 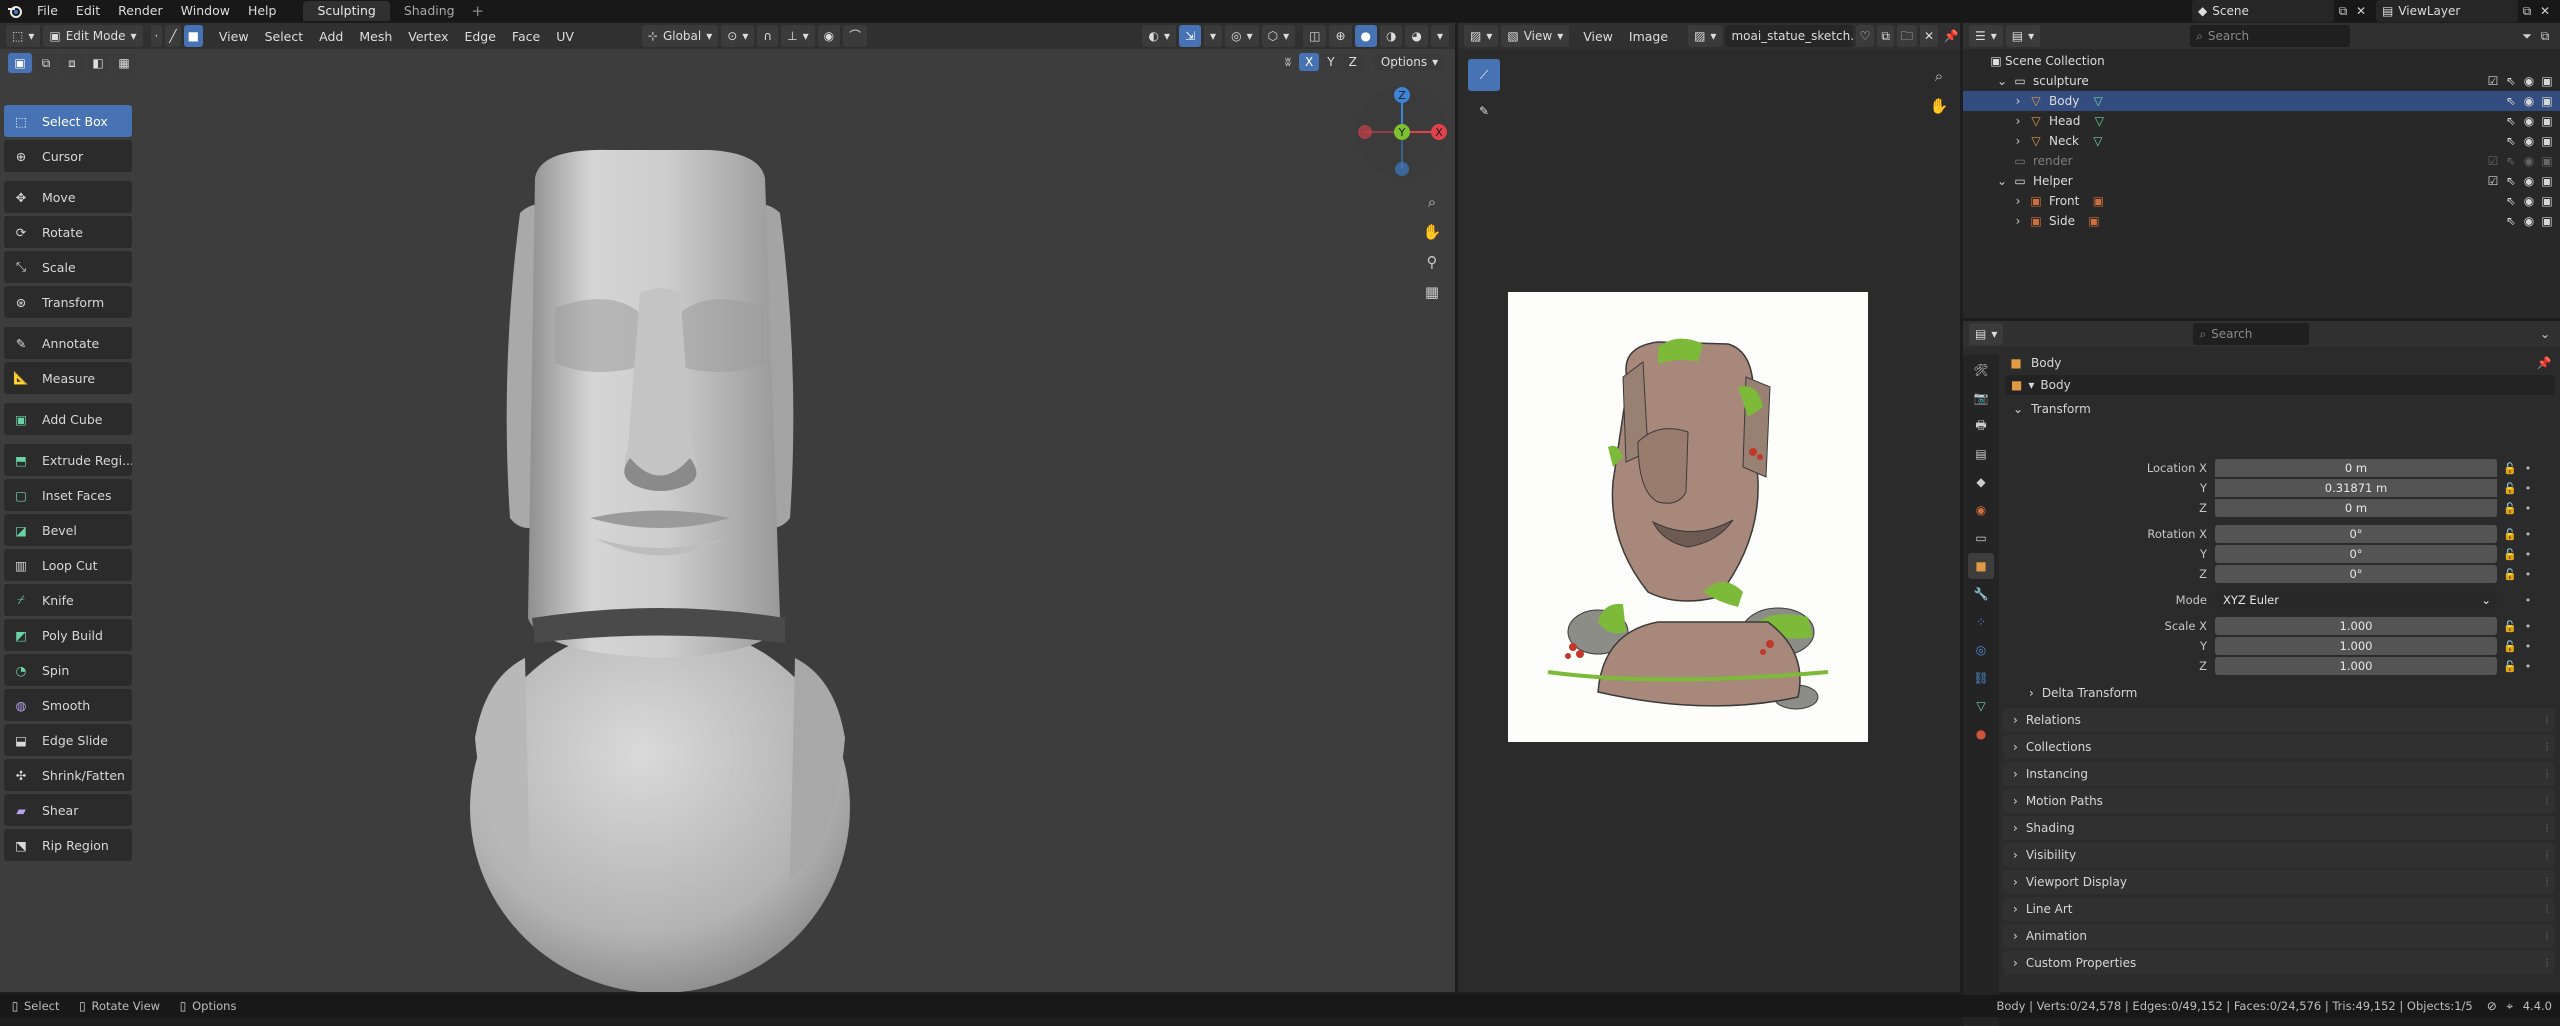 What do you see at coordinates (1885, 36) in the screenshot?
I see `new-image-button: ⧉` at bounding box center [1885, 36].